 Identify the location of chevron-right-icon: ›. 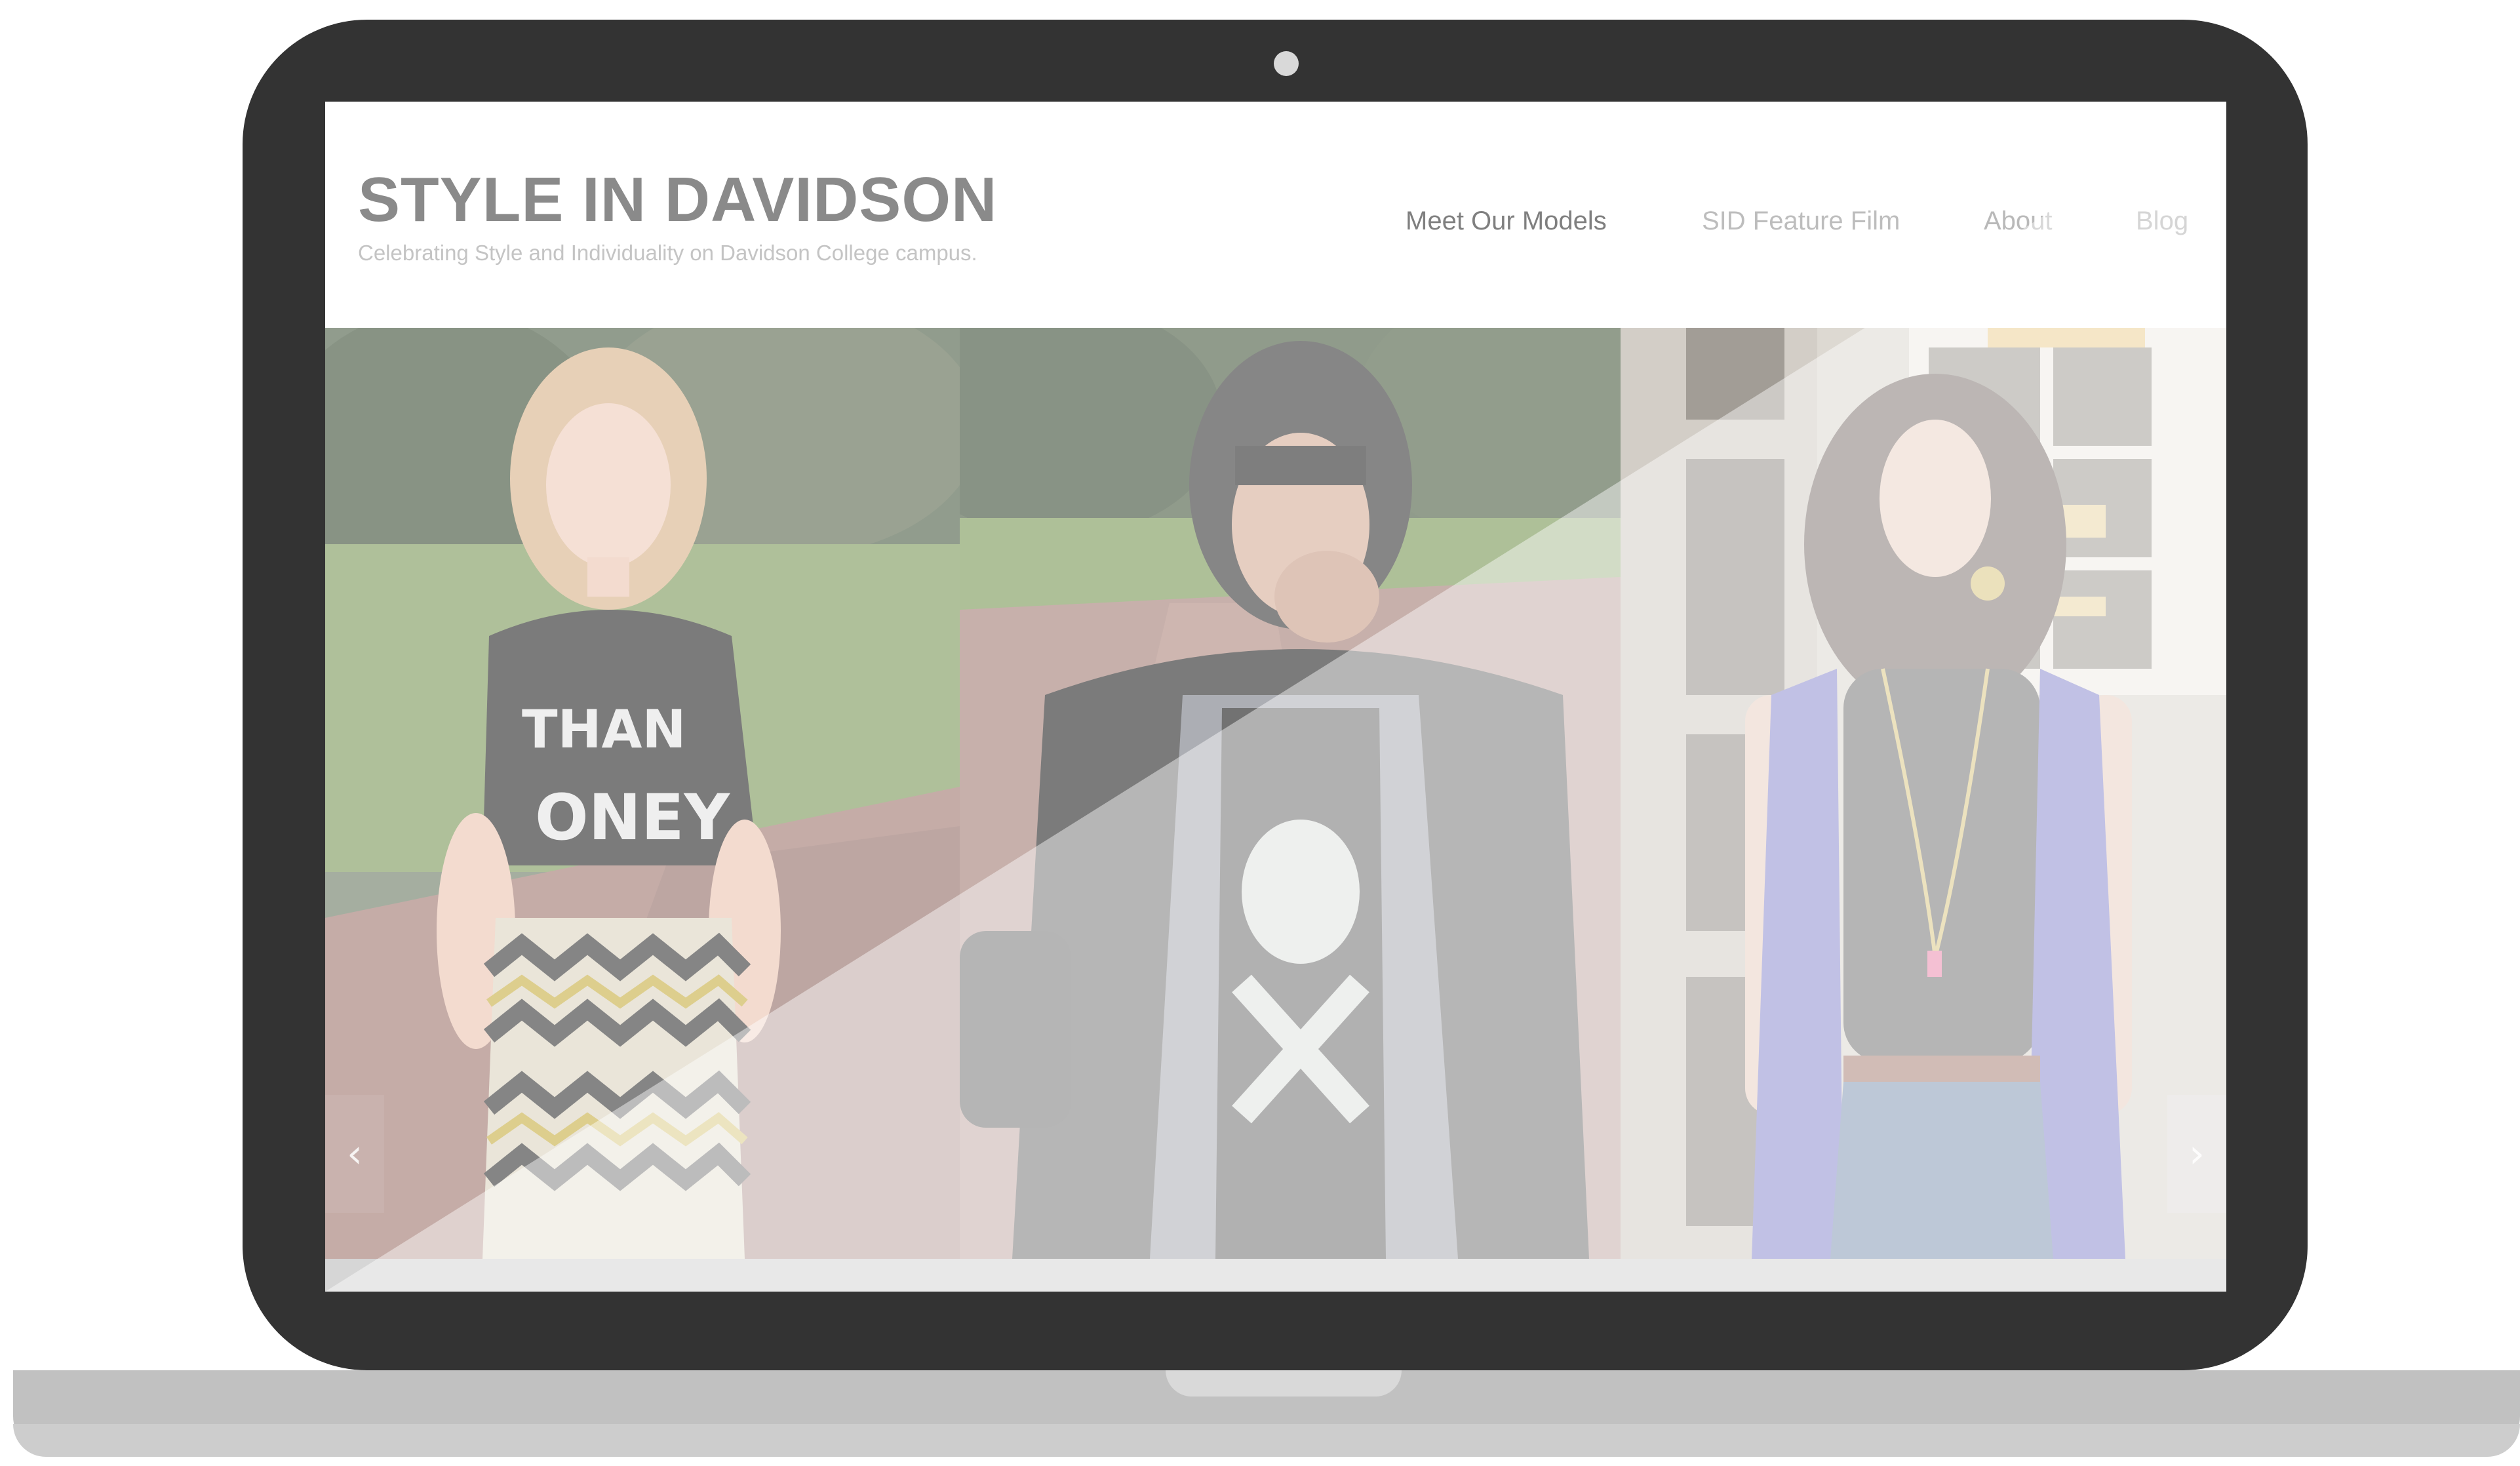
(2197, 1154).